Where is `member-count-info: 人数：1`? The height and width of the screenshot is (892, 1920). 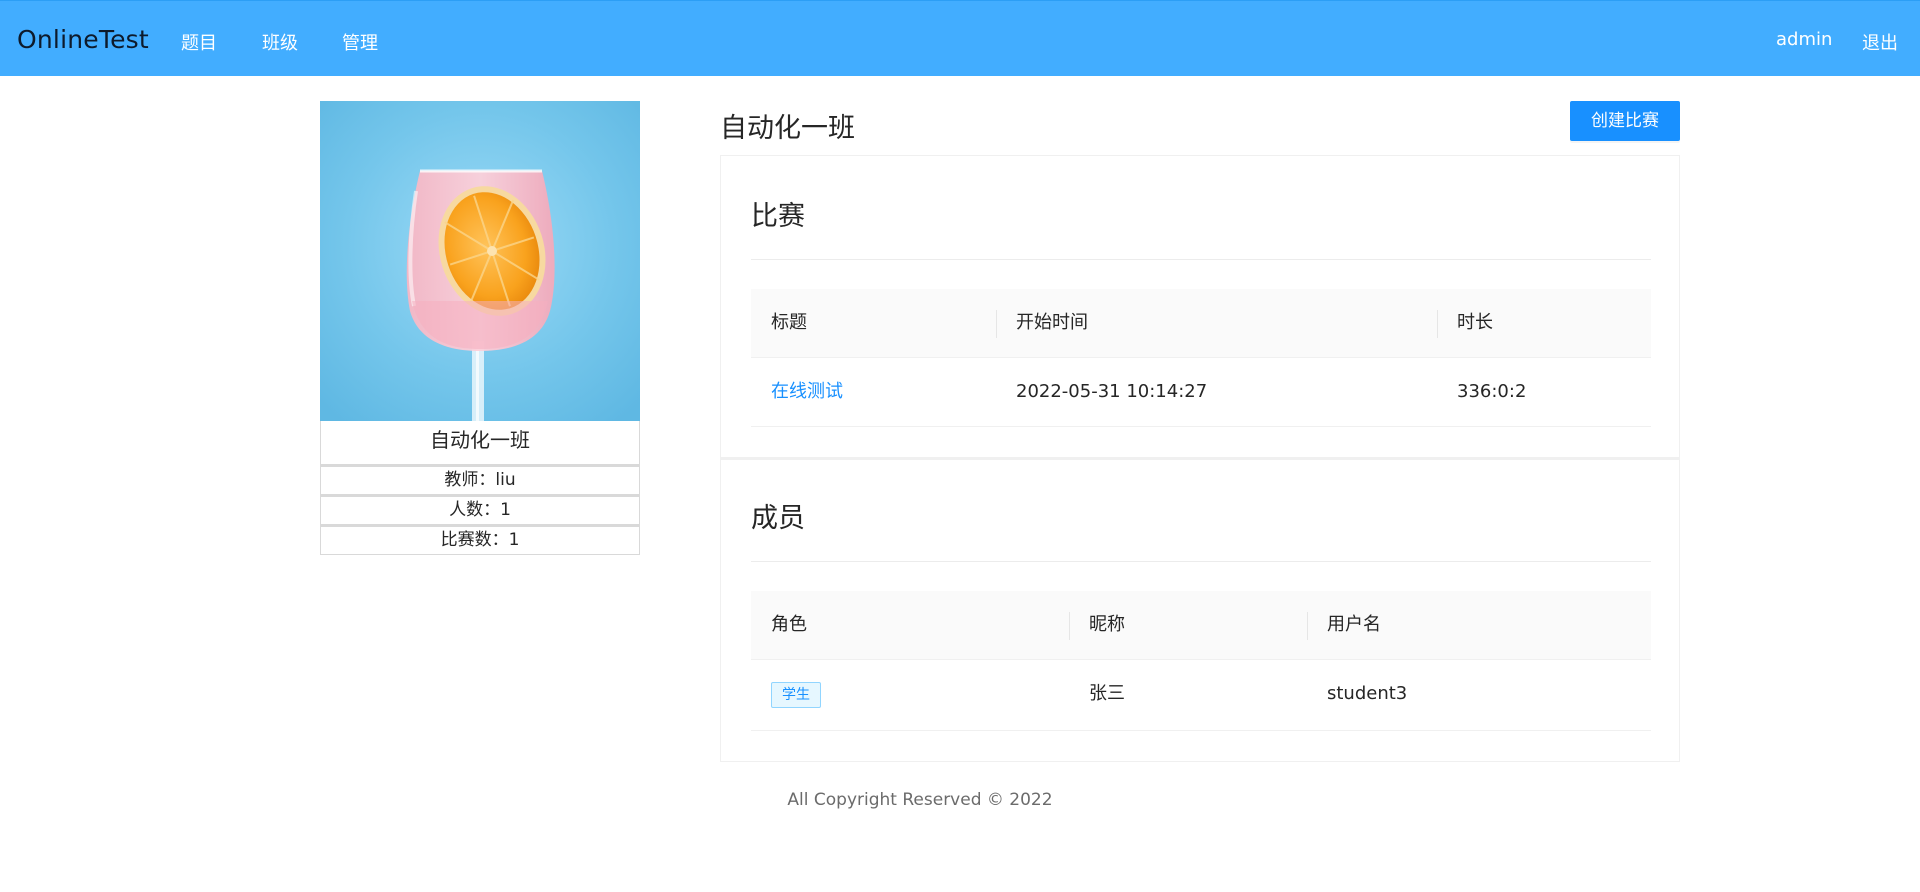
member-count-info: 人数：1 is located at coordinates (480, 510).